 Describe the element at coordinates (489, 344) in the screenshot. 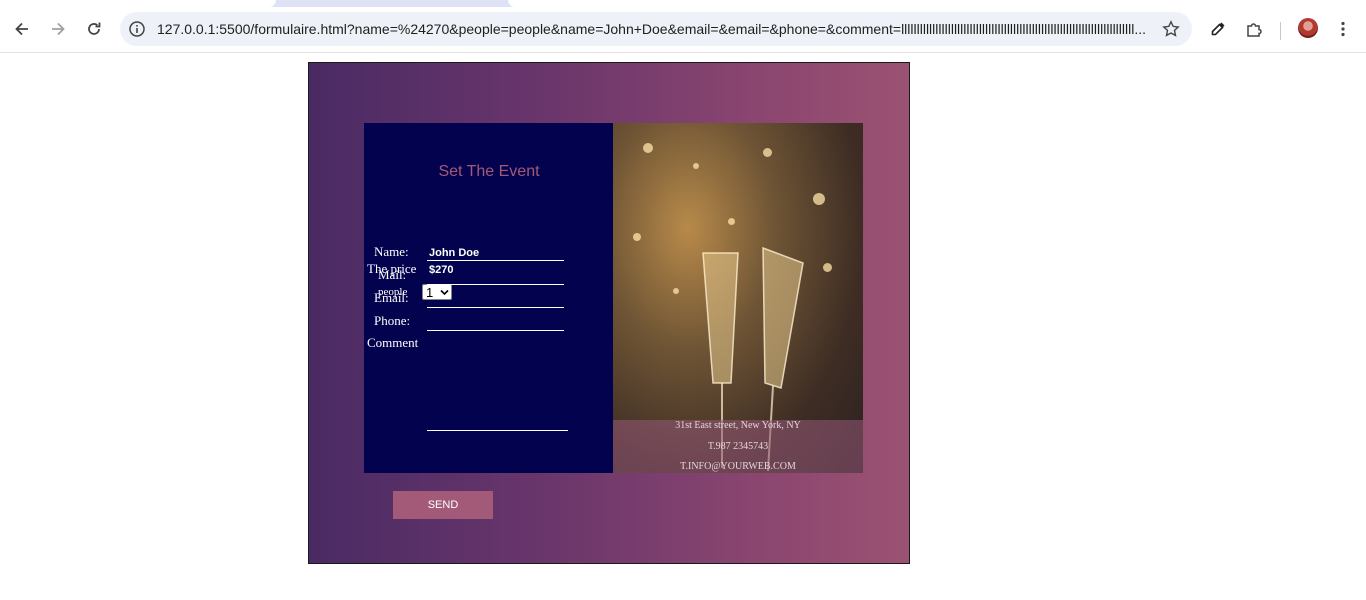

I see `comment-row: Comment` at that location.